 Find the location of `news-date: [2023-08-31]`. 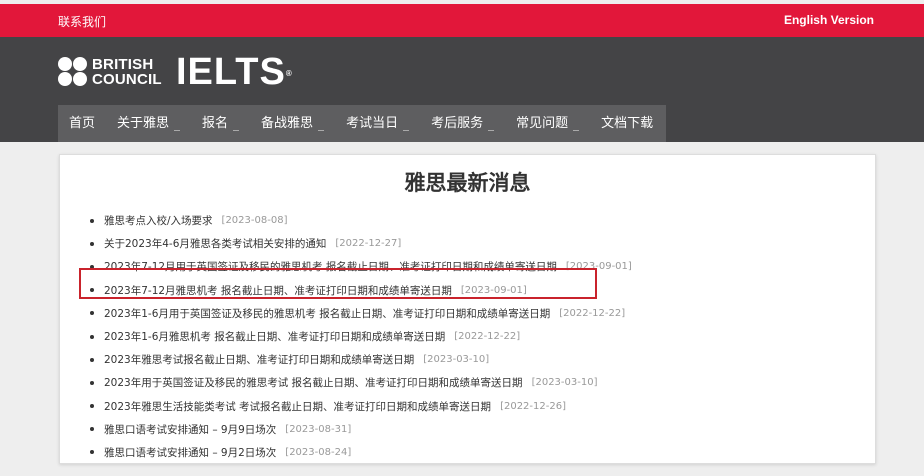

news-date: [2023-08-31] is located at coordinates (318, 429).